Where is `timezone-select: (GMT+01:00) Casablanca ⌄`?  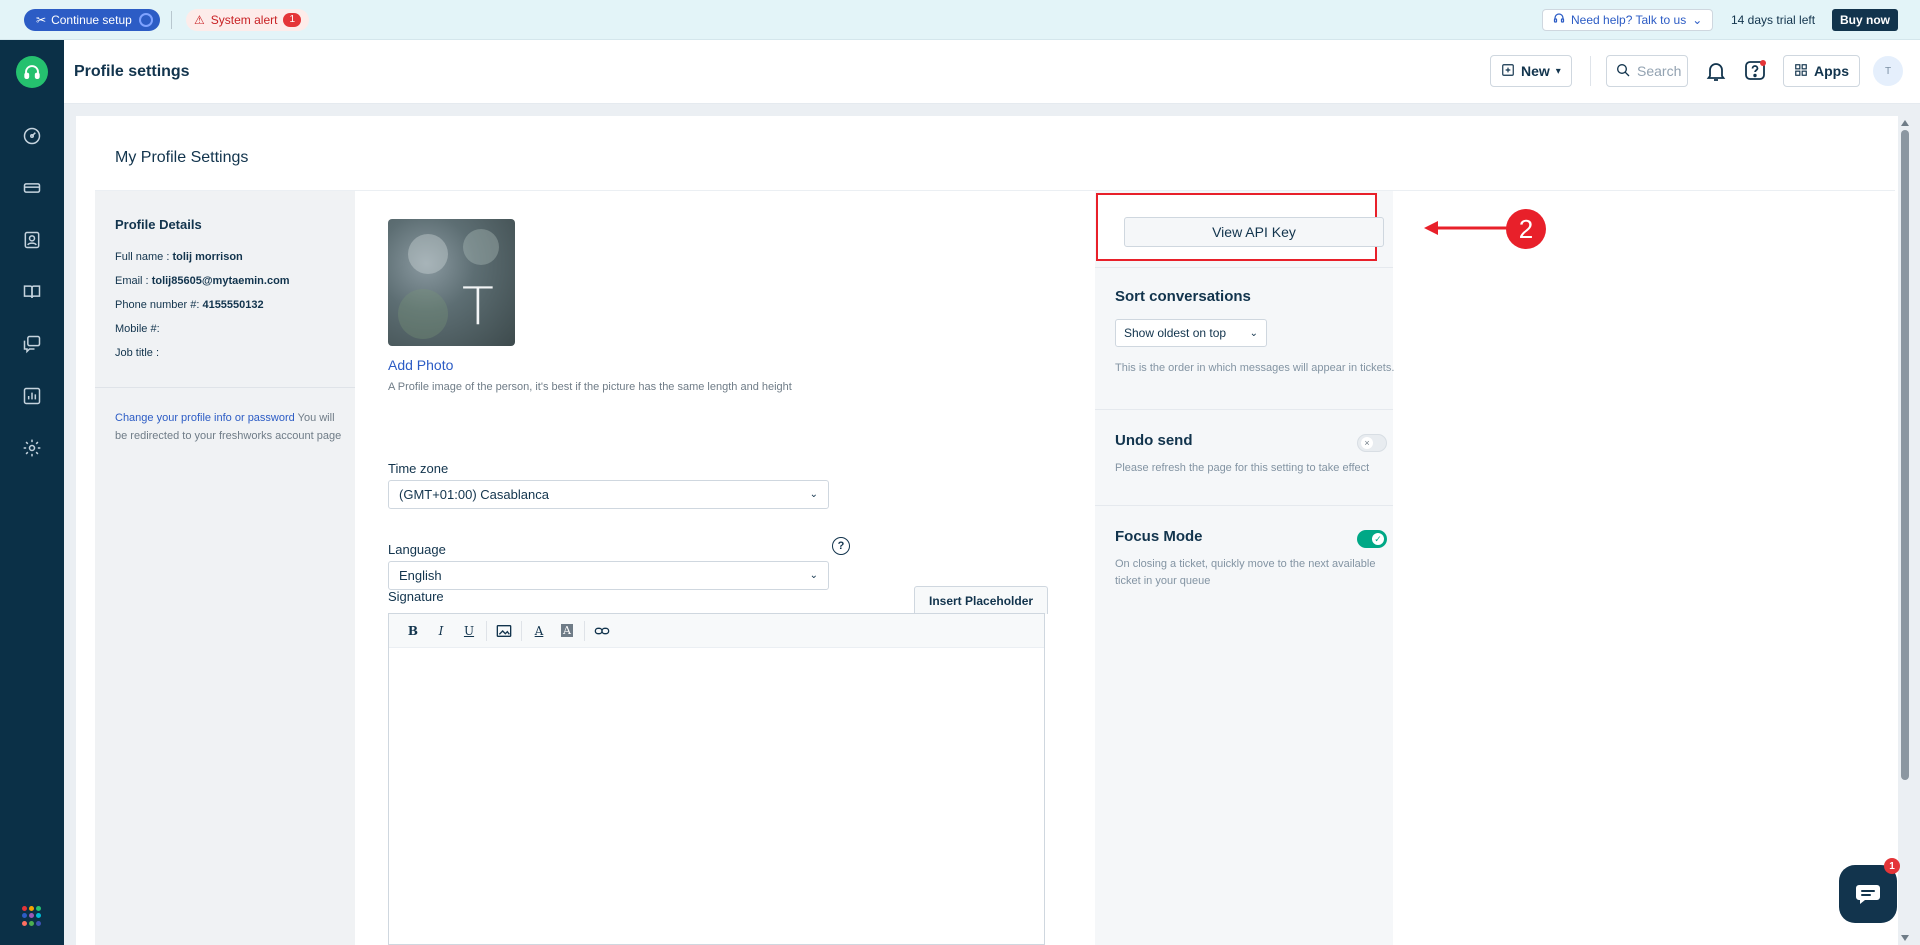
timezone-select: (GMT+01:00) Casablanca ⌄ is located at coordinates (608, 494).